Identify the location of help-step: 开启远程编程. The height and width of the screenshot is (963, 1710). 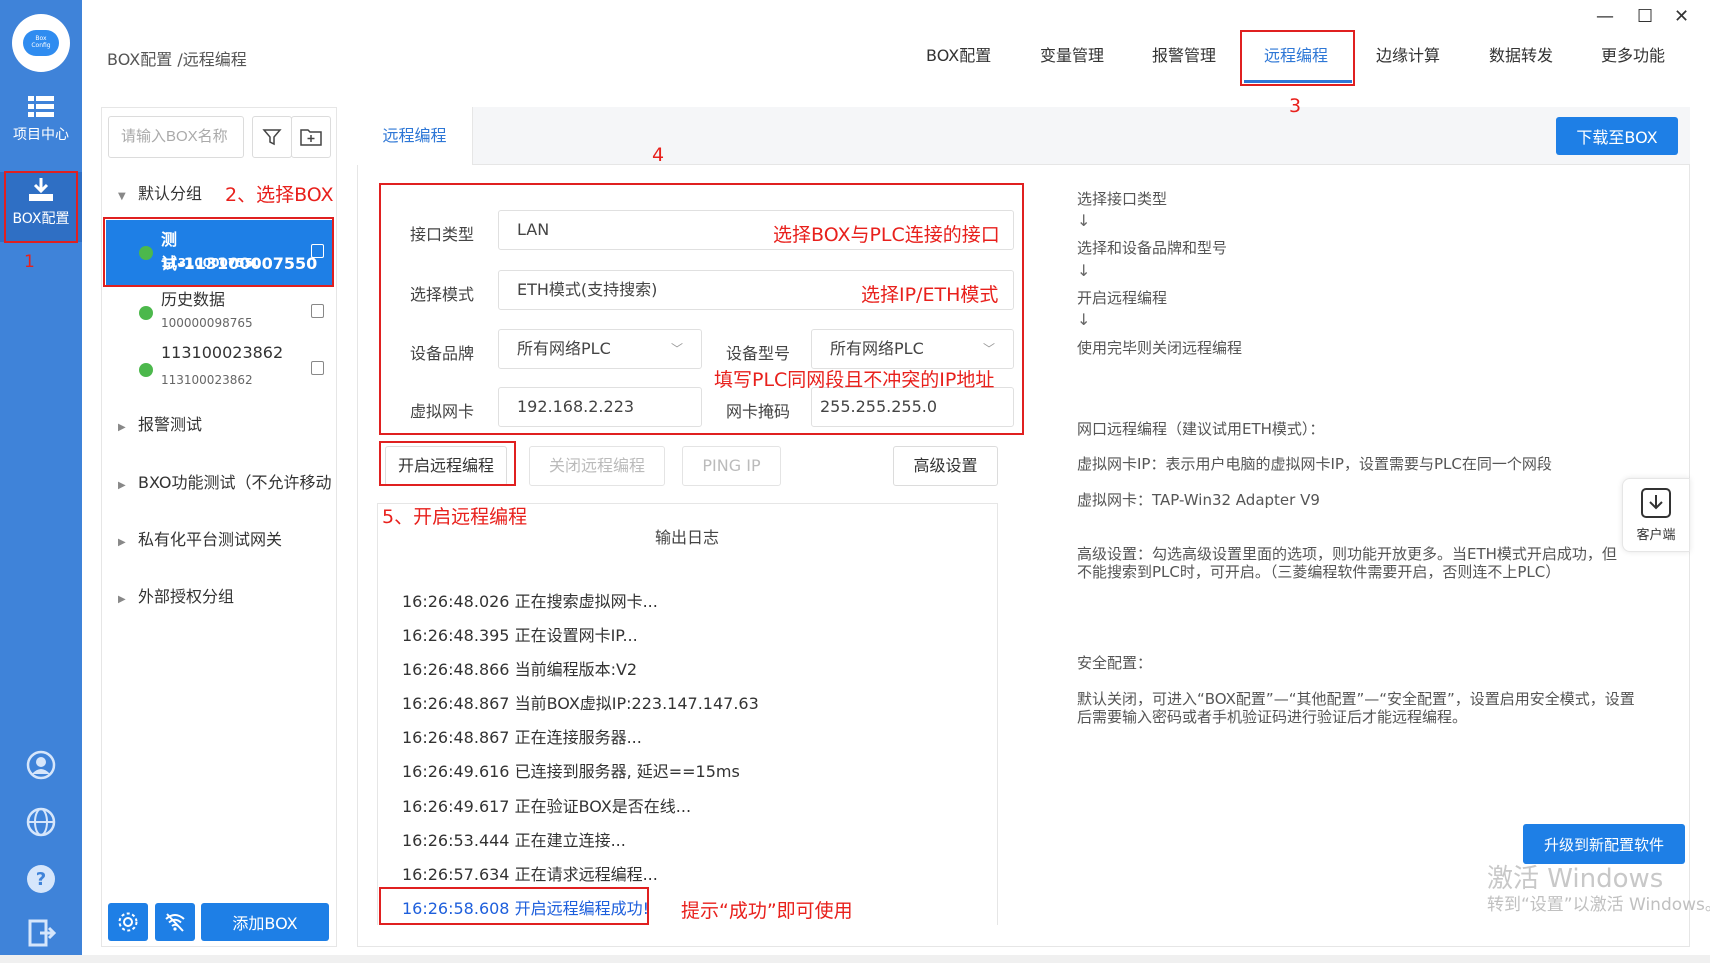
(1122, 298).